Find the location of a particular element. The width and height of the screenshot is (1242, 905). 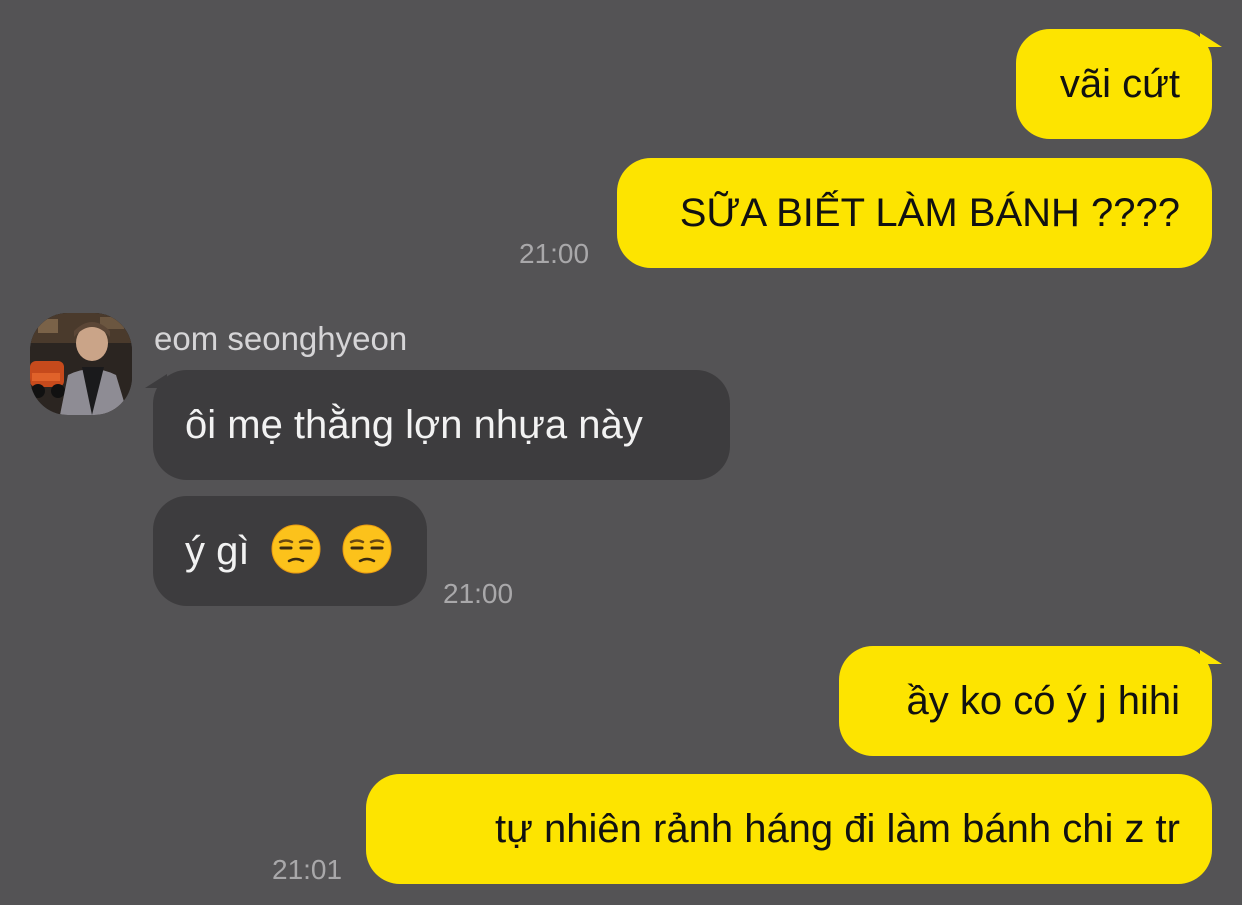

avatar is located at coordinates (81, 364).